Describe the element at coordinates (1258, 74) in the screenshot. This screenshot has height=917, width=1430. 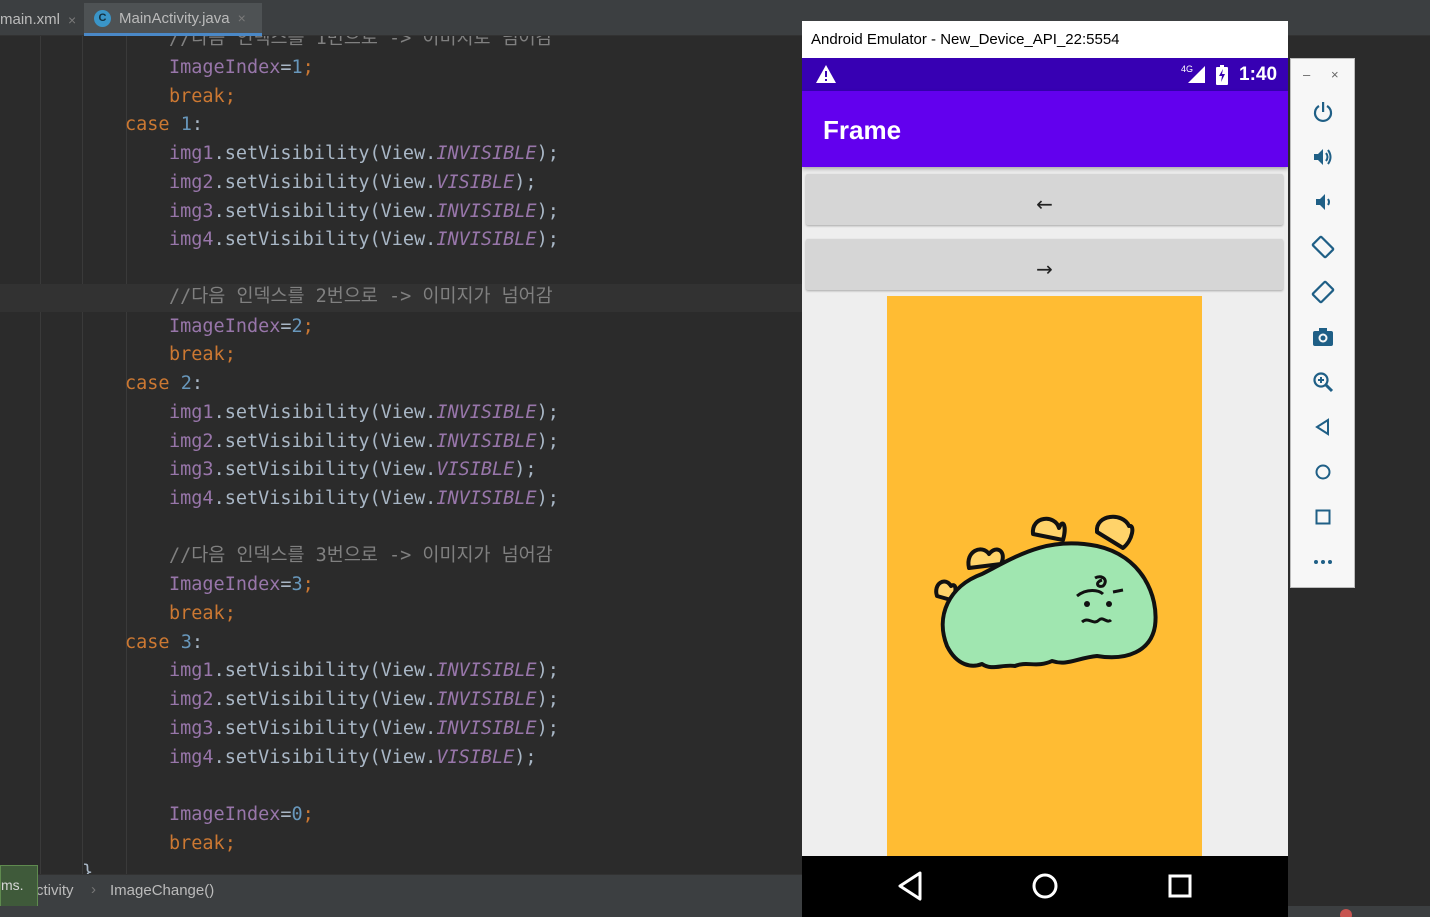
I see `status-clock: 1:40` at that location.